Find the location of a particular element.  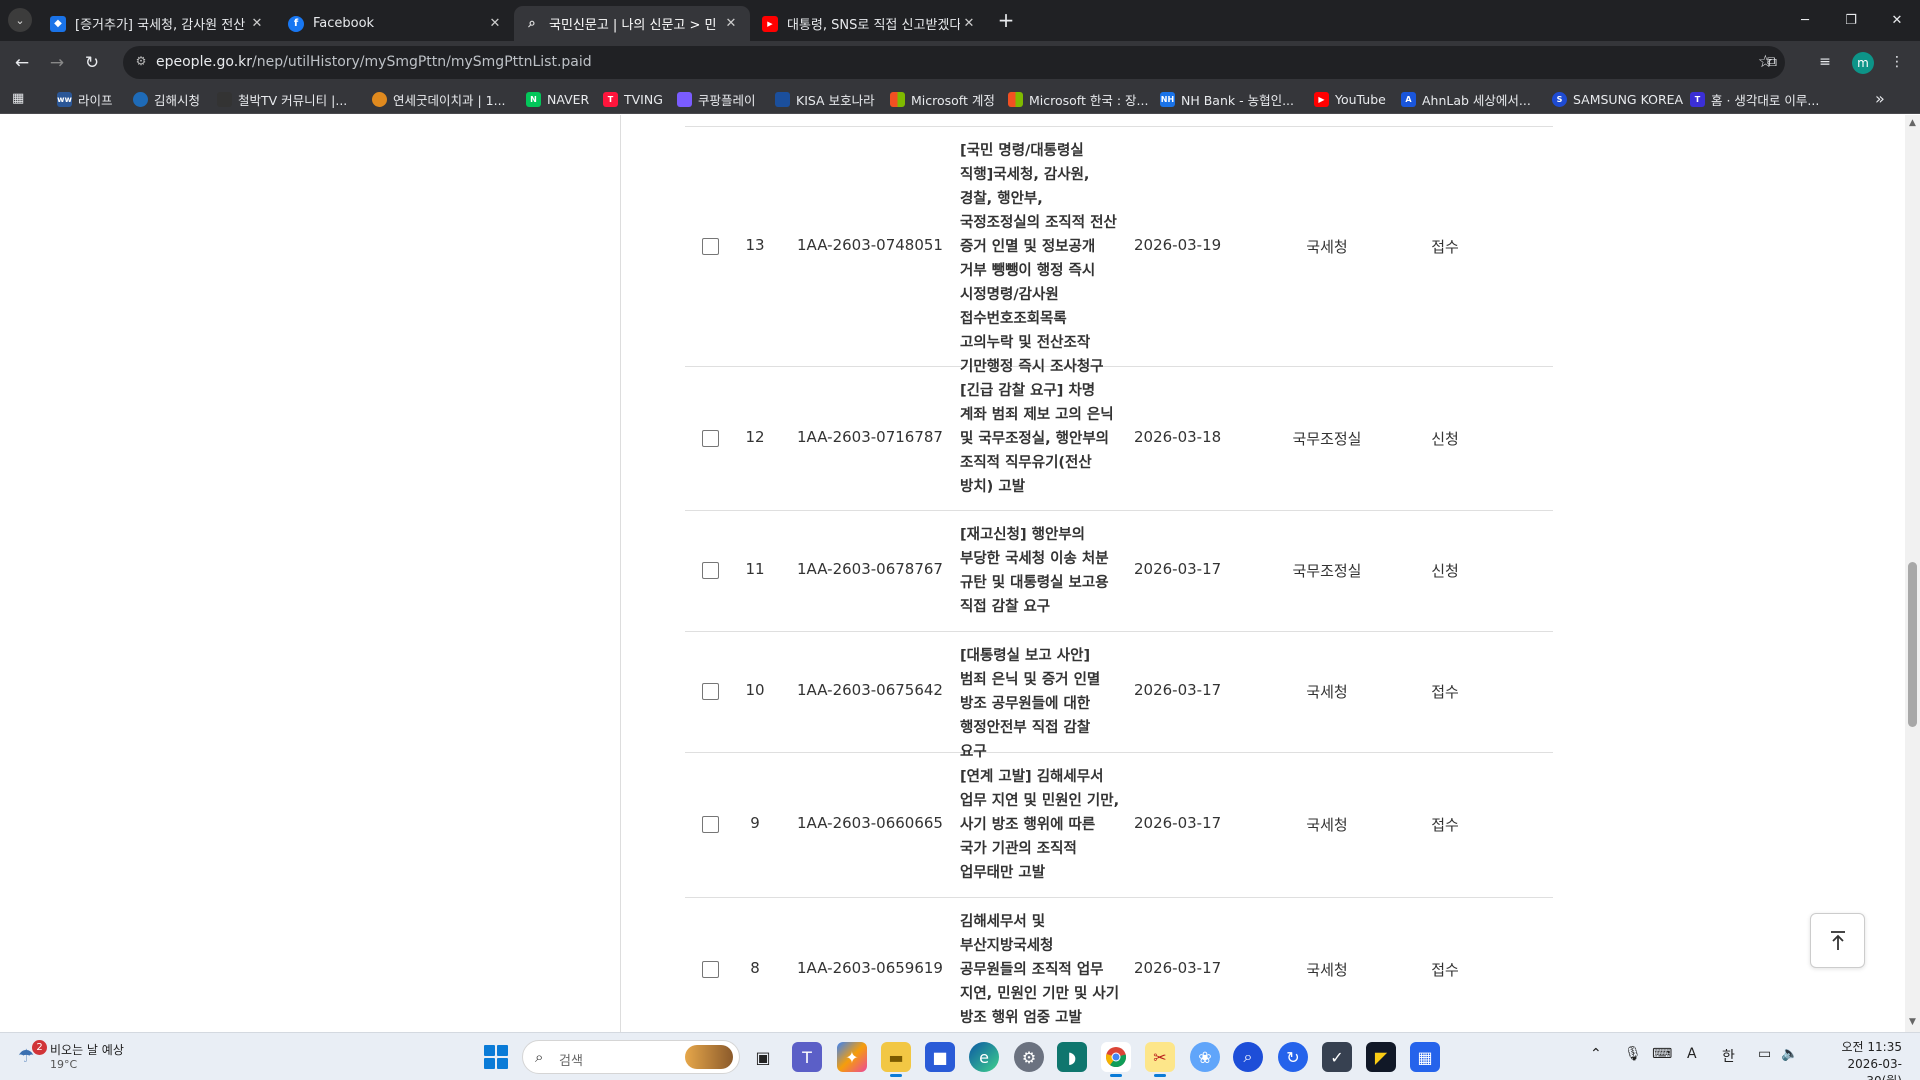

receipt-number: 1AA-2603-0659619 is located at coordinates (870, 968).